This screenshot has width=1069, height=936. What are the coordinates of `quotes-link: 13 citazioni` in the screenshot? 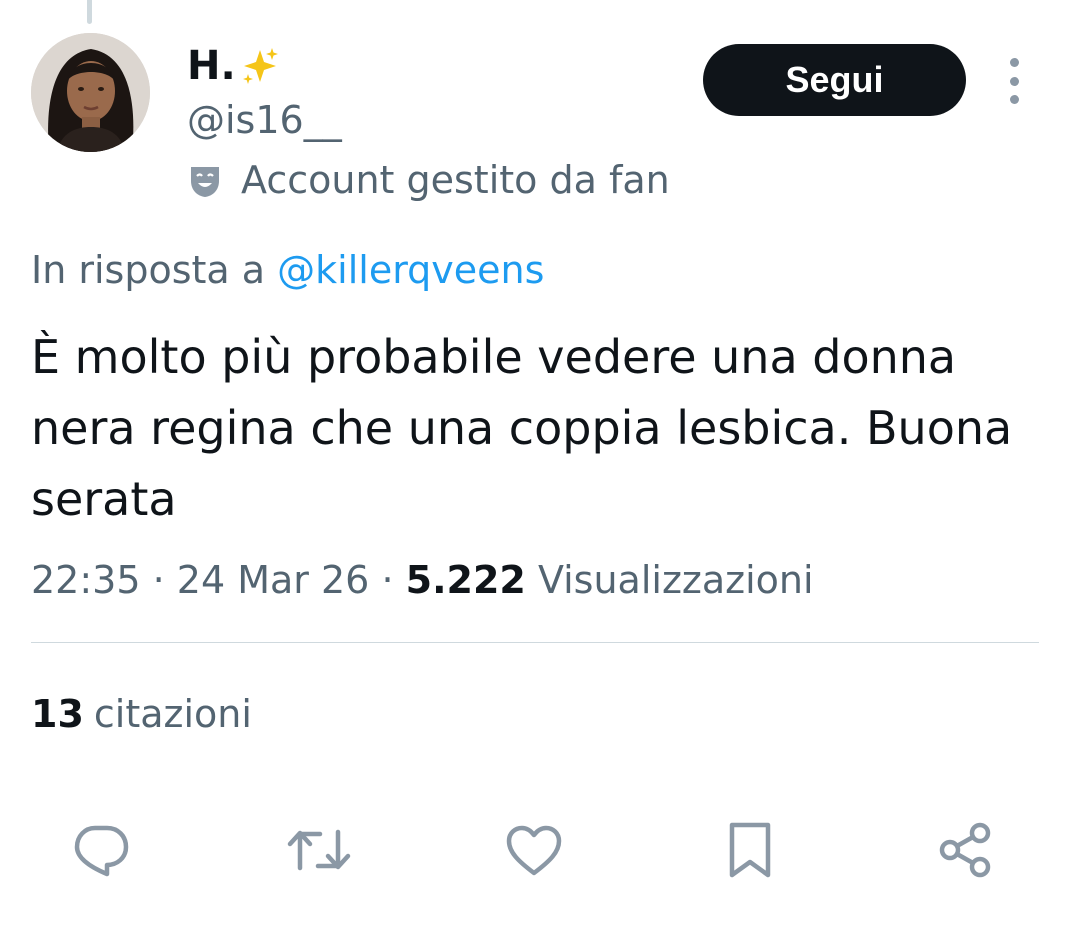 It's located at (141, 714).